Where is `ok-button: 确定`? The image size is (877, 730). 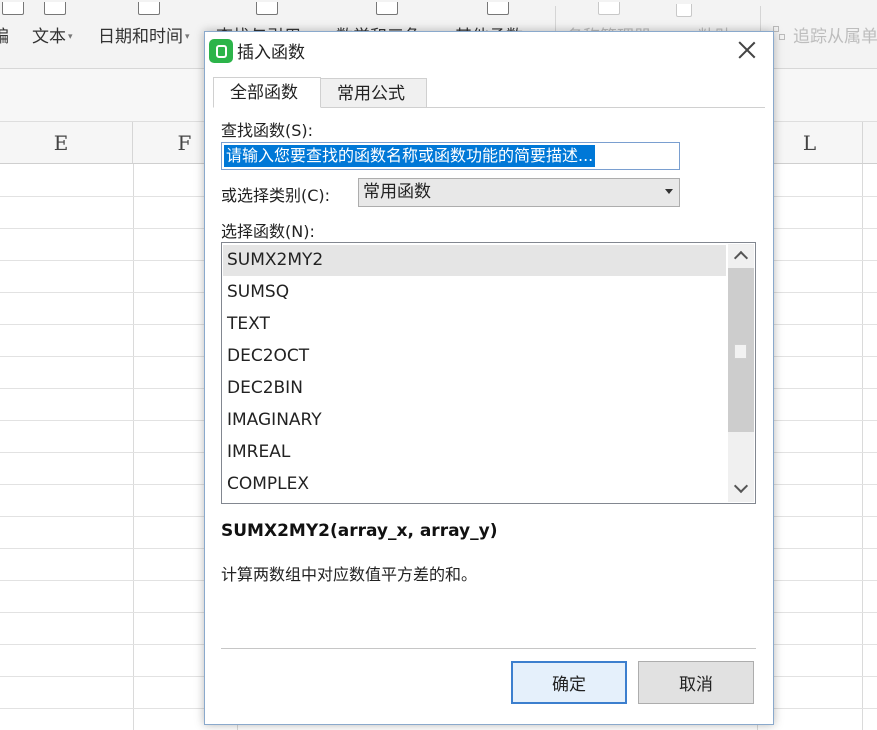 ok-button: 确定 is located at coordinates (569, 682).